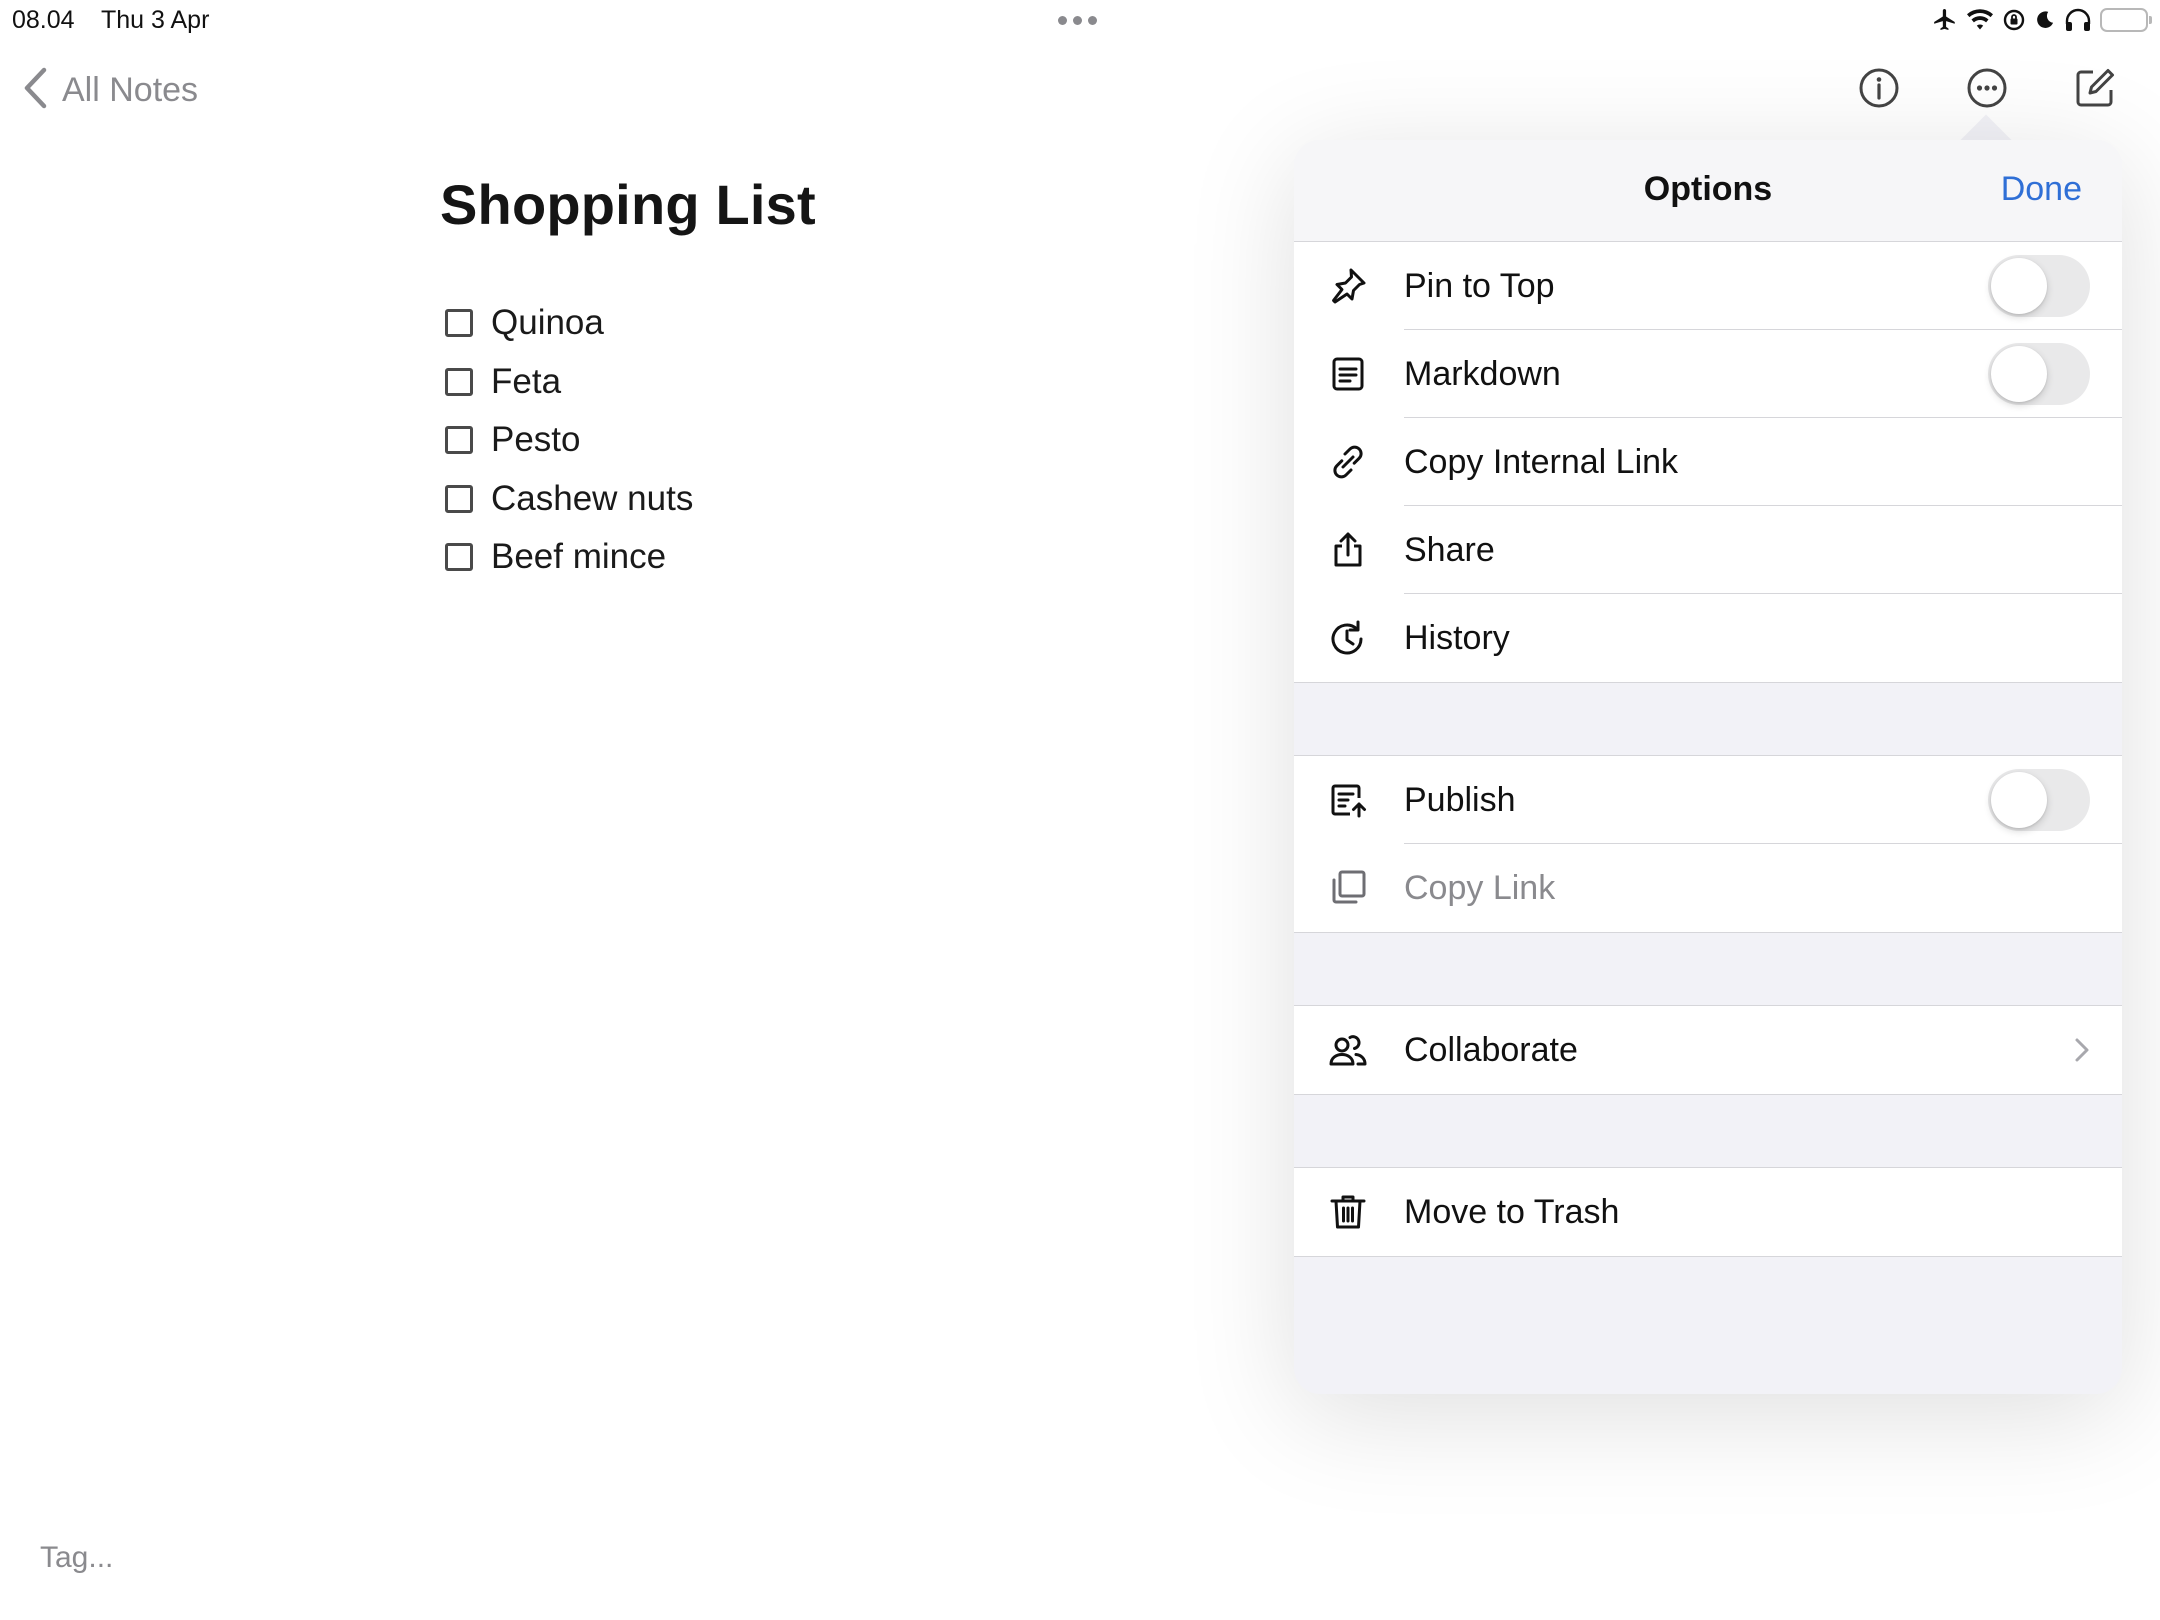 The image size is (2160, 1620). What do you see at coordinates (579, 557) in the screenshot?
I see `checklist-item-label: Beef mince` at bounding box center [579, 557].